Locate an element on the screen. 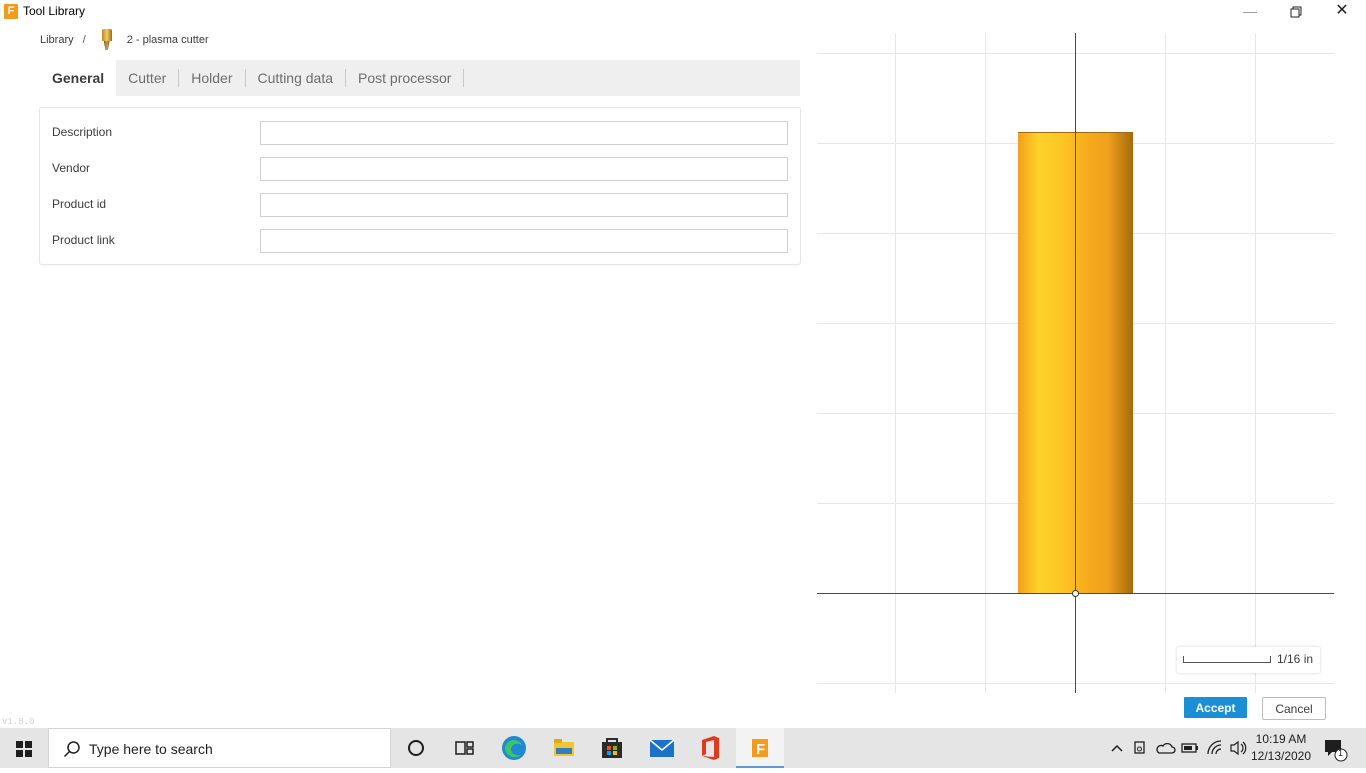 The width and height of the screenshot is (1366, 773). restore-icon is located at coordinates (1296, 12).